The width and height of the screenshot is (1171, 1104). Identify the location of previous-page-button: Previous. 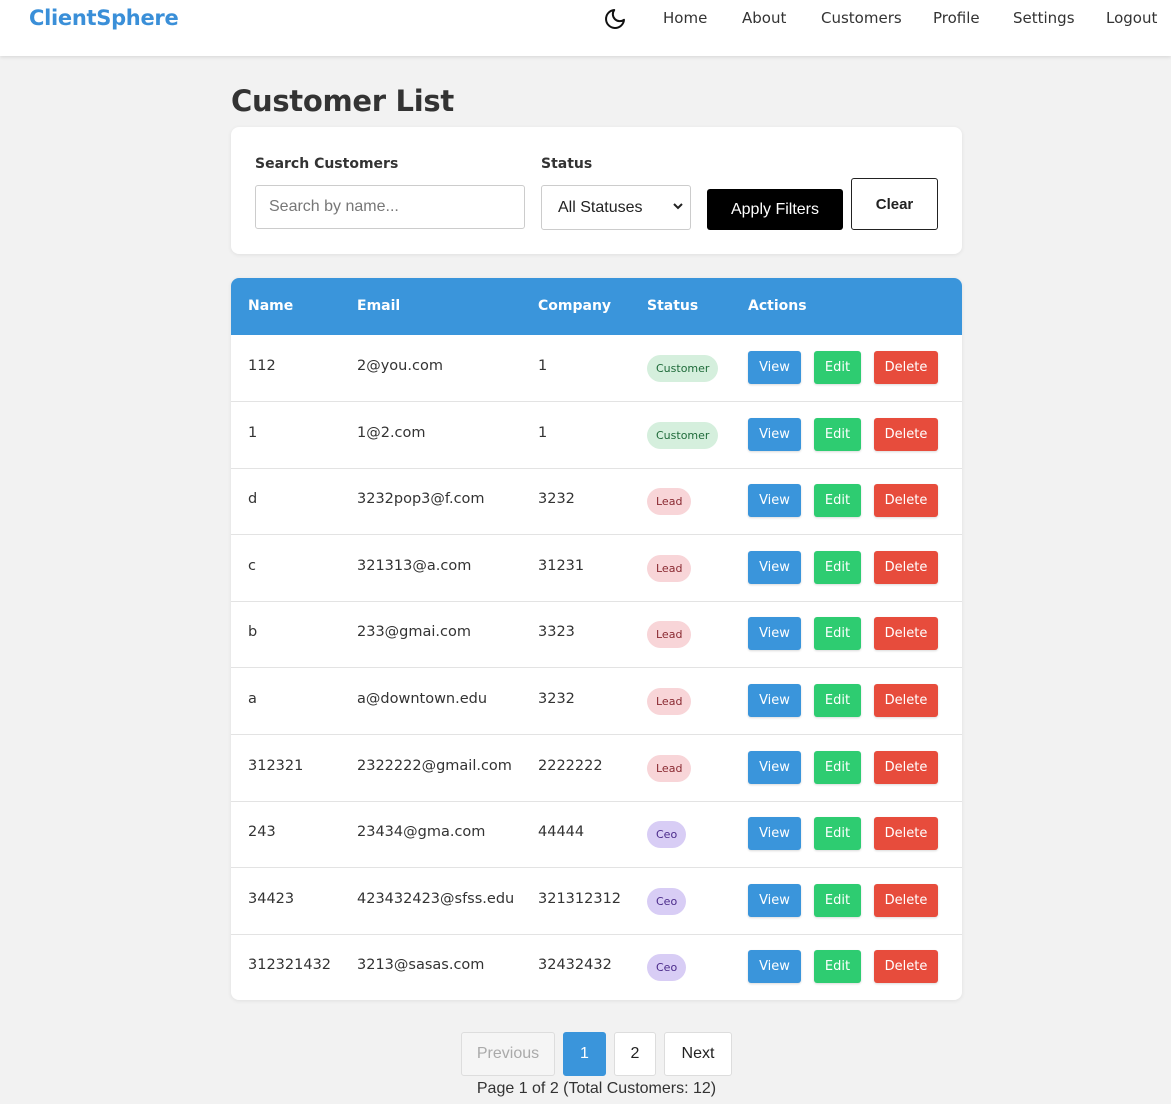
(508, 1054).